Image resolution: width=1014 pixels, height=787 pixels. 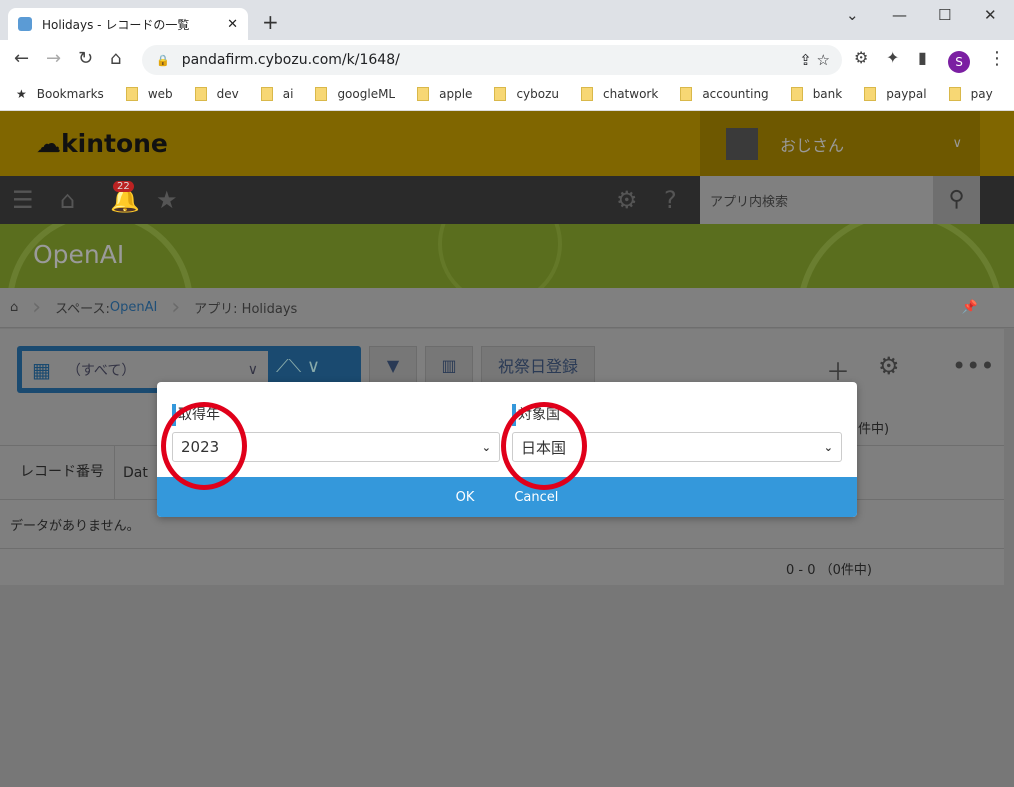 I want to click on annotation-circle, so click(x=544, y=446).